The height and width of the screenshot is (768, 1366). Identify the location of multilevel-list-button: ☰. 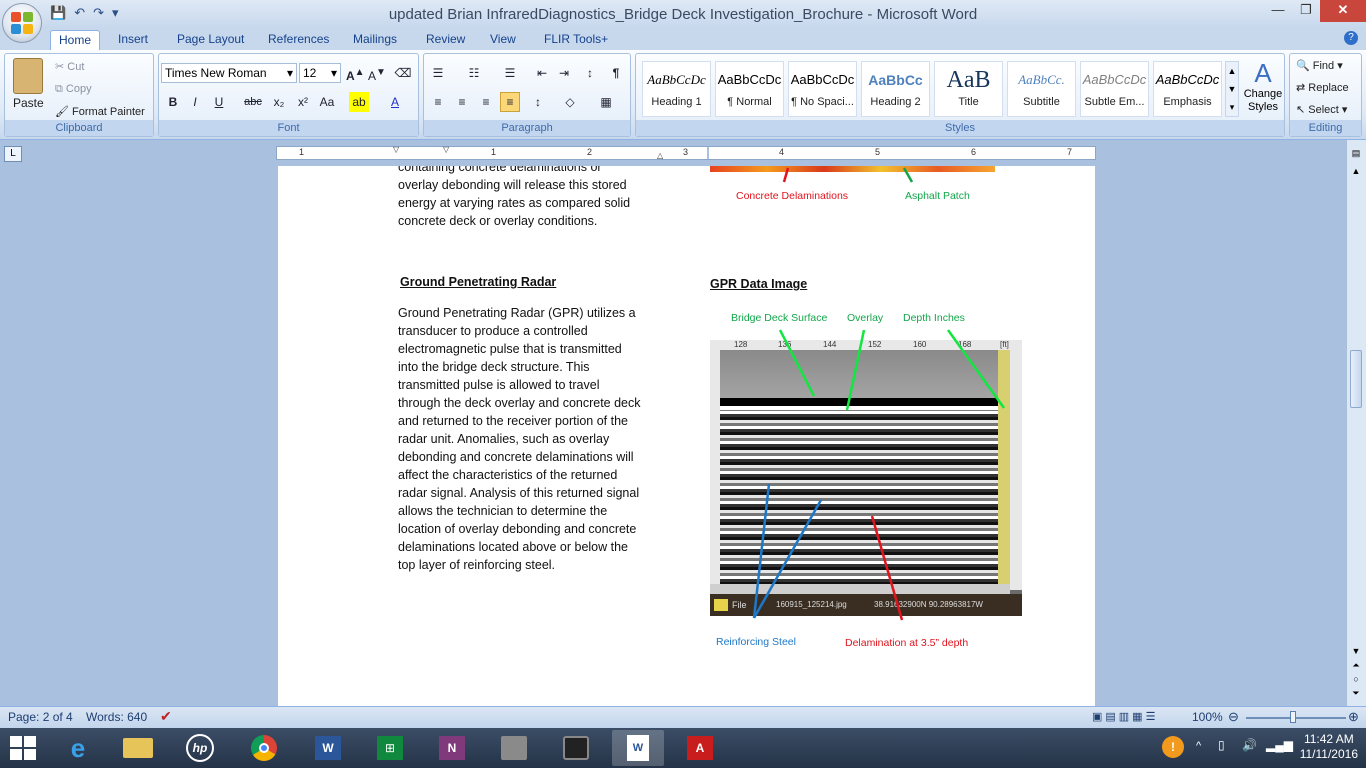
(510, 73).